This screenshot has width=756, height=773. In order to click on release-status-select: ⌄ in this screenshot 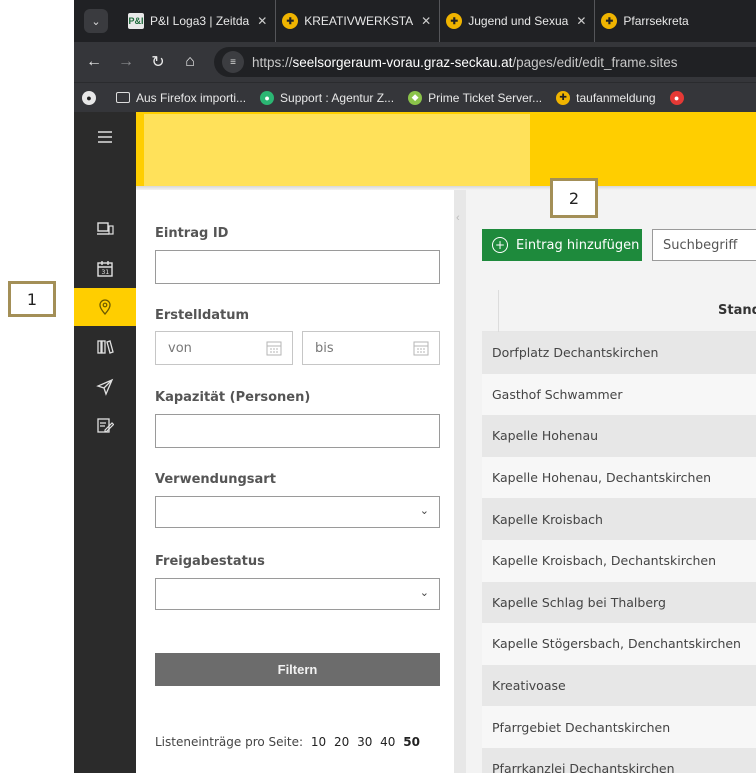, I will do `click(297, 594)`.